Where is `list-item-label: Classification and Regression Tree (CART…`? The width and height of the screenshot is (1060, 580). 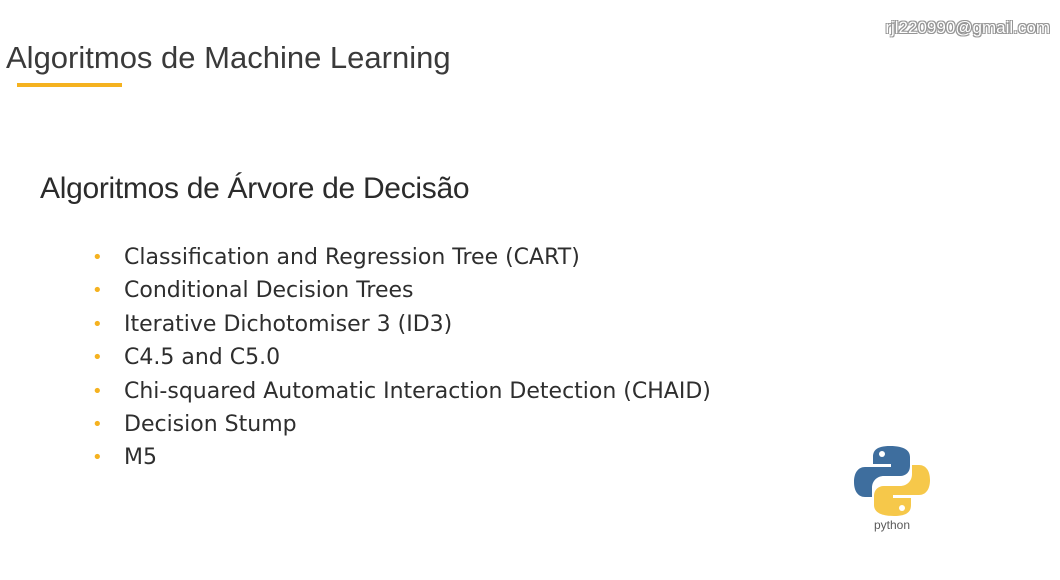 list-item-label: Classification and Regression Tree (CART… is located at coordinates (352, 257).